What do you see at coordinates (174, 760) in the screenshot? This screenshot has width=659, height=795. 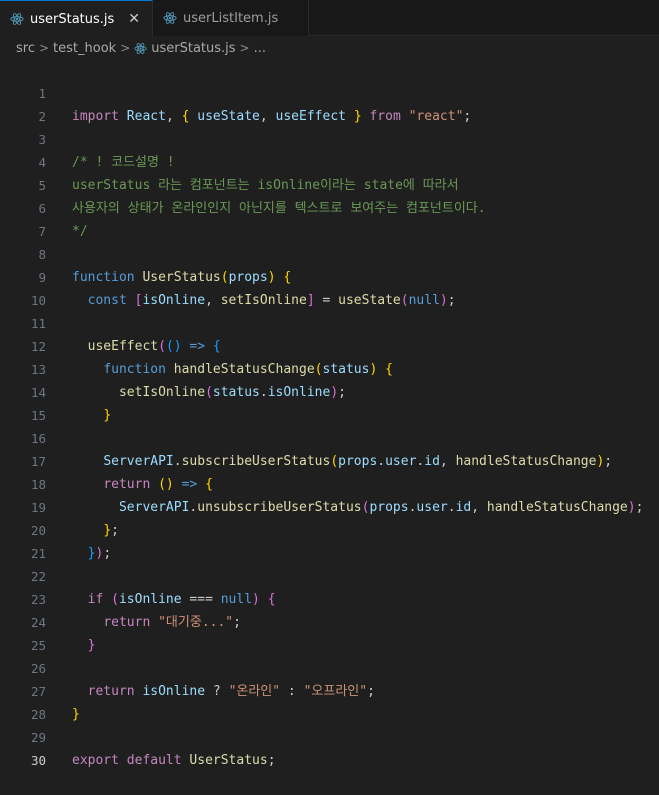 I see `code-text: export default UserStatus;` at bounding box center [174, 760].